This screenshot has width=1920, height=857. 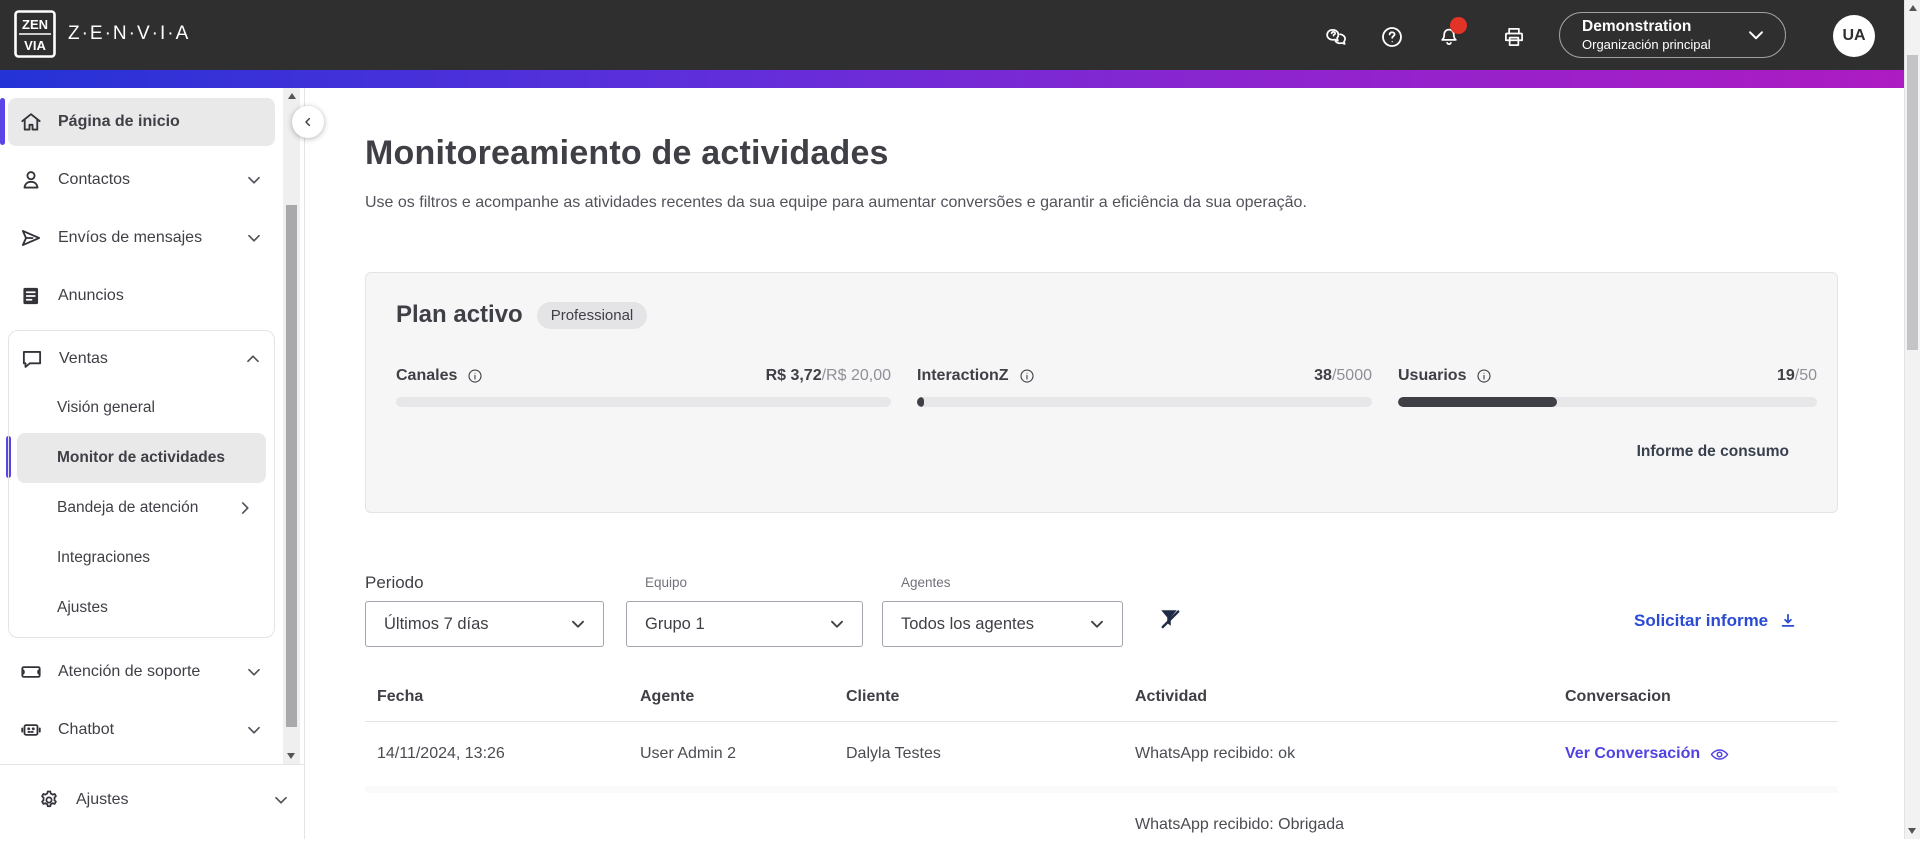 What do you see at coordinates (643, 402) in the screenshot?
I see `canales-progress` at bounding box center [643, 402].